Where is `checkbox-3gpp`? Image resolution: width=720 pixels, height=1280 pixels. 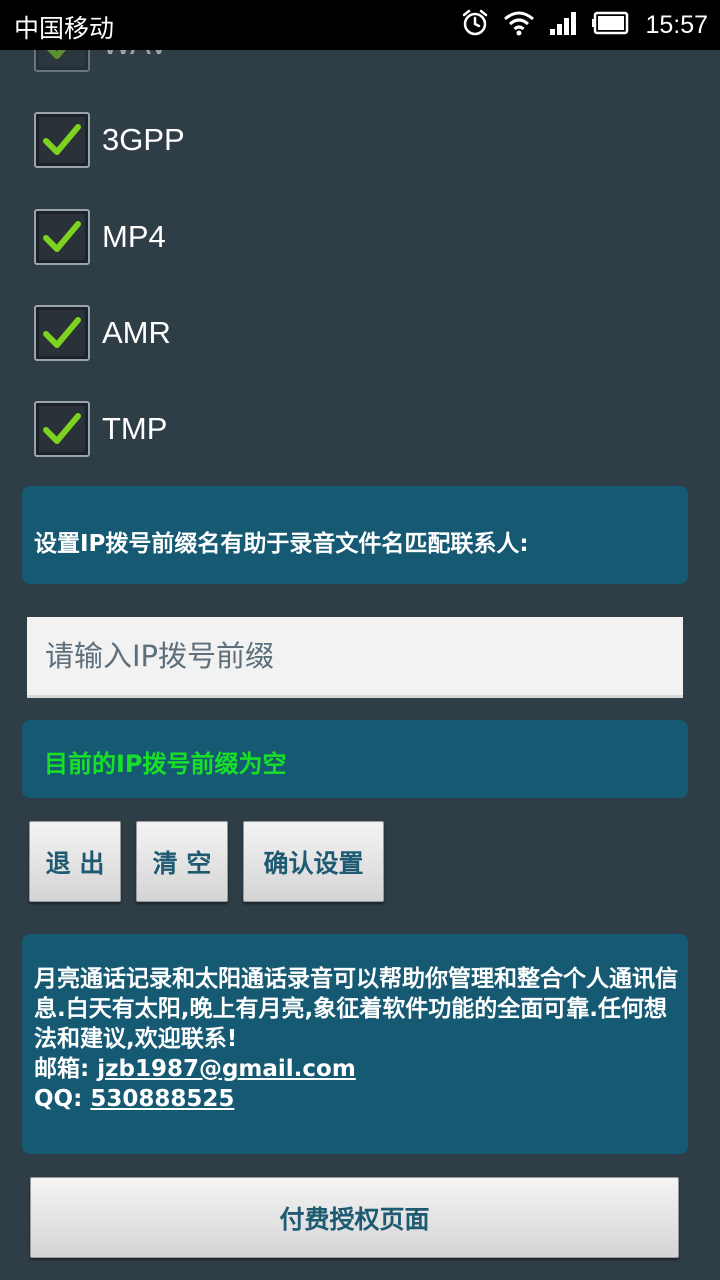 checkbox-3gpp is located at coordinates (62, 140).